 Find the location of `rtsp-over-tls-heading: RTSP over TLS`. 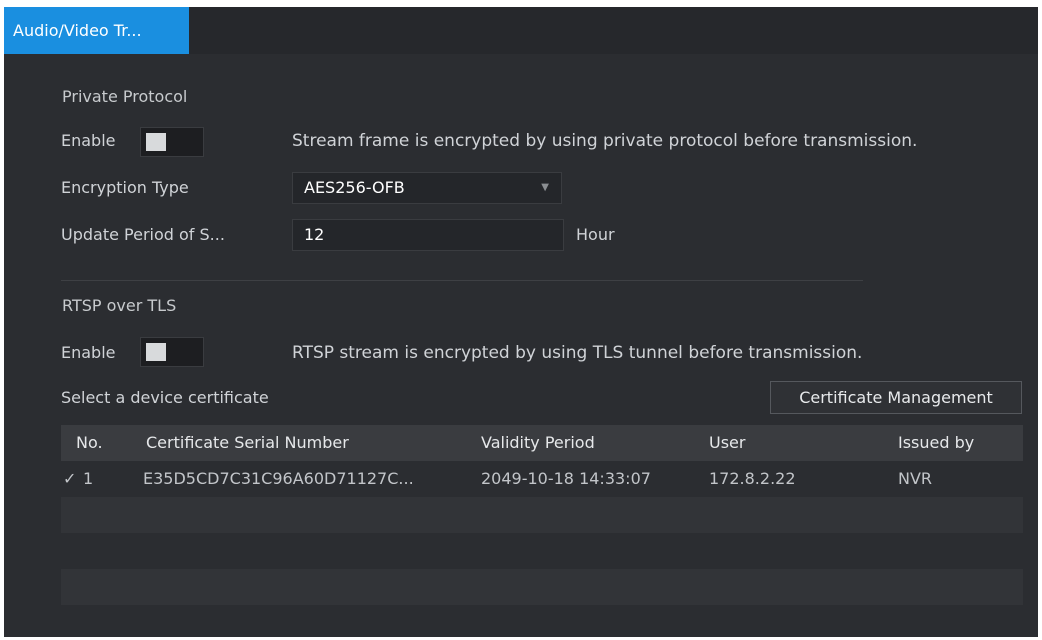

rtsp-over-tls-heading: RTSP over TLS is located at coordinates (119, 305).